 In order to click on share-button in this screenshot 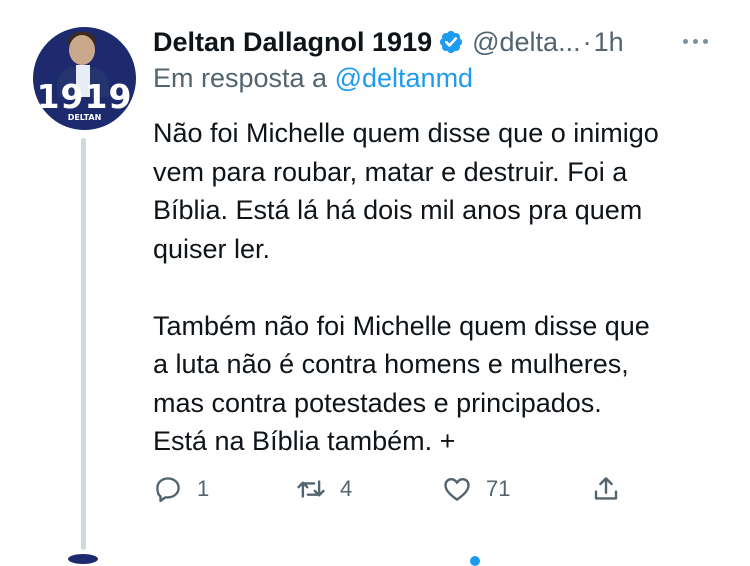, I will do `click(606, 489)`.